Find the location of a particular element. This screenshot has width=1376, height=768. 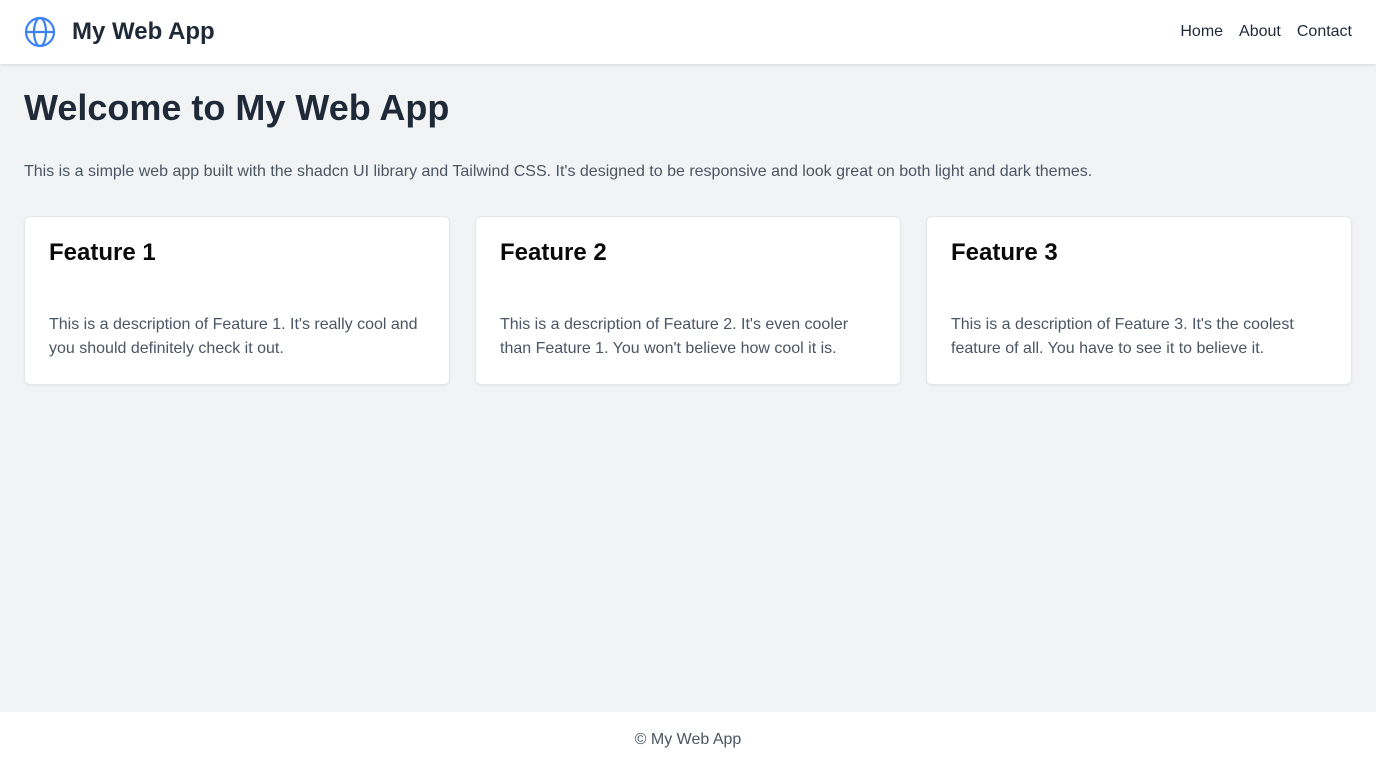

nav-link-home: Home is located at coordinates (1201, 32).